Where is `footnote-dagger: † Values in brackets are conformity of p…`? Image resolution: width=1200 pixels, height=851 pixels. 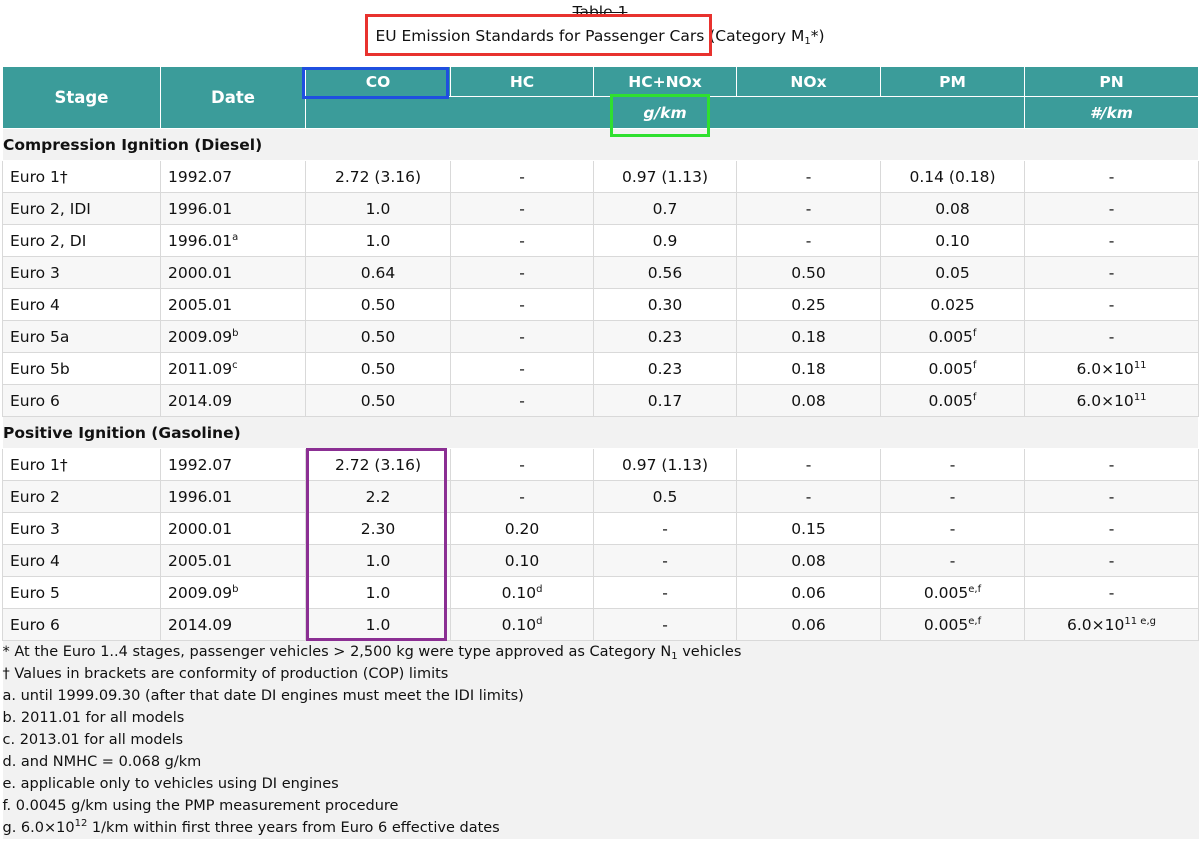 footnote-dagger: † Values in brackets are conformity of p… is located at coordinates (225, 674).